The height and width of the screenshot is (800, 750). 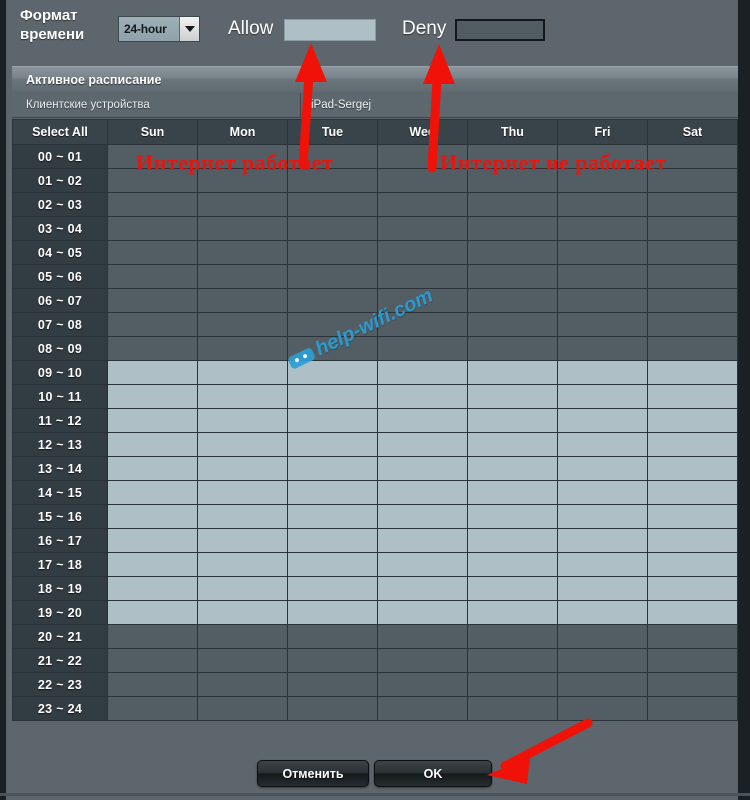 I want to click on hour-label: 23 ~ 24, so click(x=60, y=708).